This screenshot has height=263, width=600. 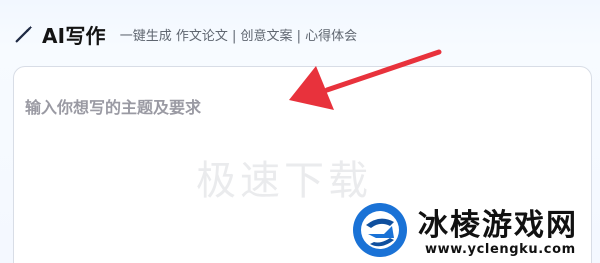 What do you see at coordinates (498, 225) in the screenshot?
I see `brand-name: 冰棱游戏网` at bounding box center [498, 225].